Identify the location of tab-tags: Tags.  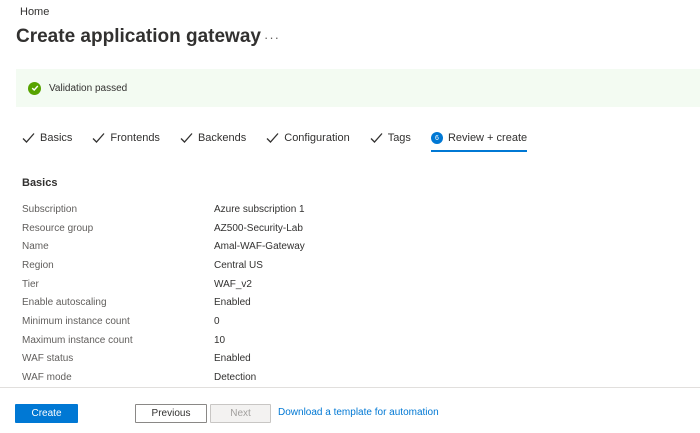
(390, 138).